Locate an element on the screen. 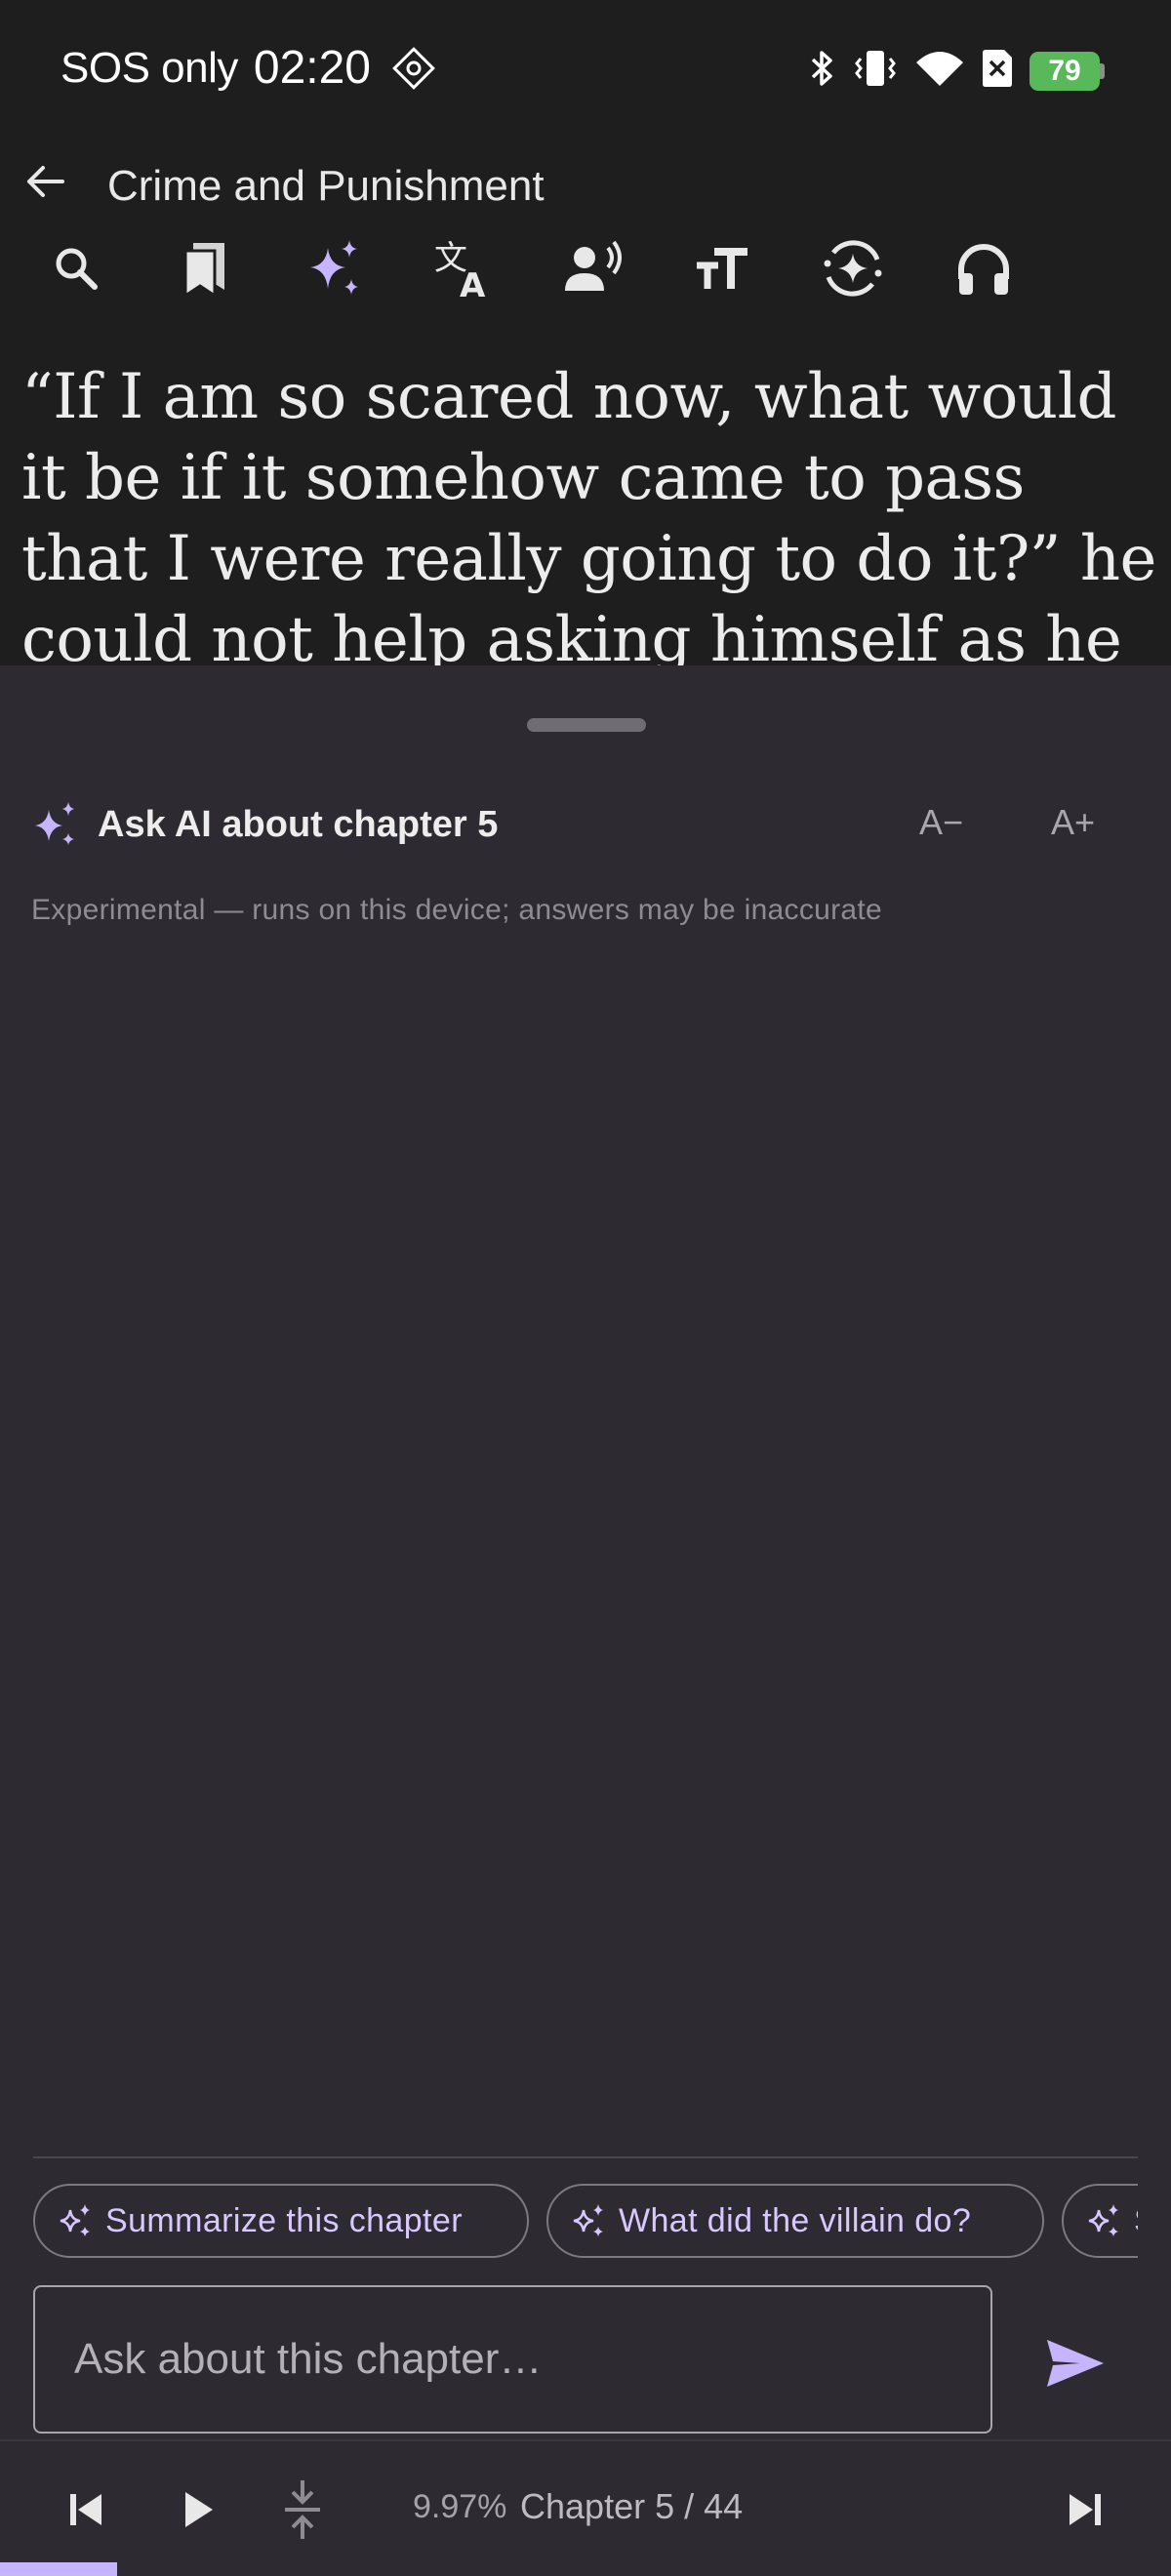 The height and width of the screenshot is (2576, 1171). back-arrow-icon is located at coordinates (45, 181).